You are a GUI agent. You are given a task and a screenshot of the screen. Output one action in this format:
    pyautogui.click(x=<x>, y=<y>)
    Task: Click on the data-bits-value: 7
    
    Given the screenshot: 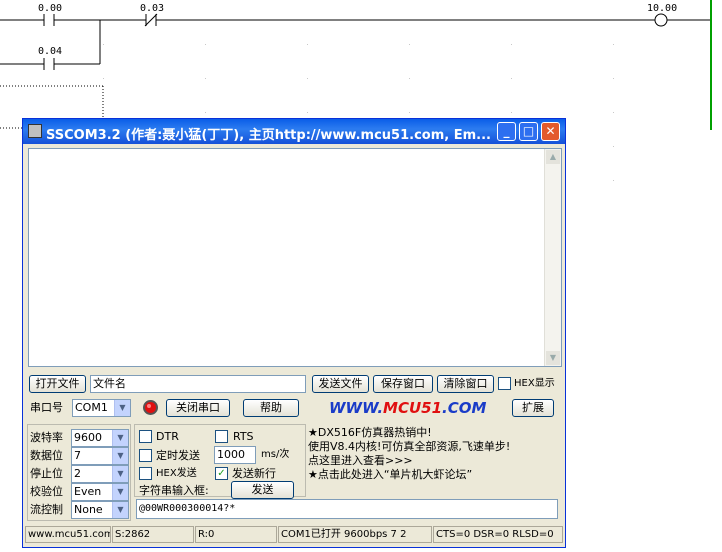 What is the action you would take?
    pyautogui.click(x=77, y=455)
    